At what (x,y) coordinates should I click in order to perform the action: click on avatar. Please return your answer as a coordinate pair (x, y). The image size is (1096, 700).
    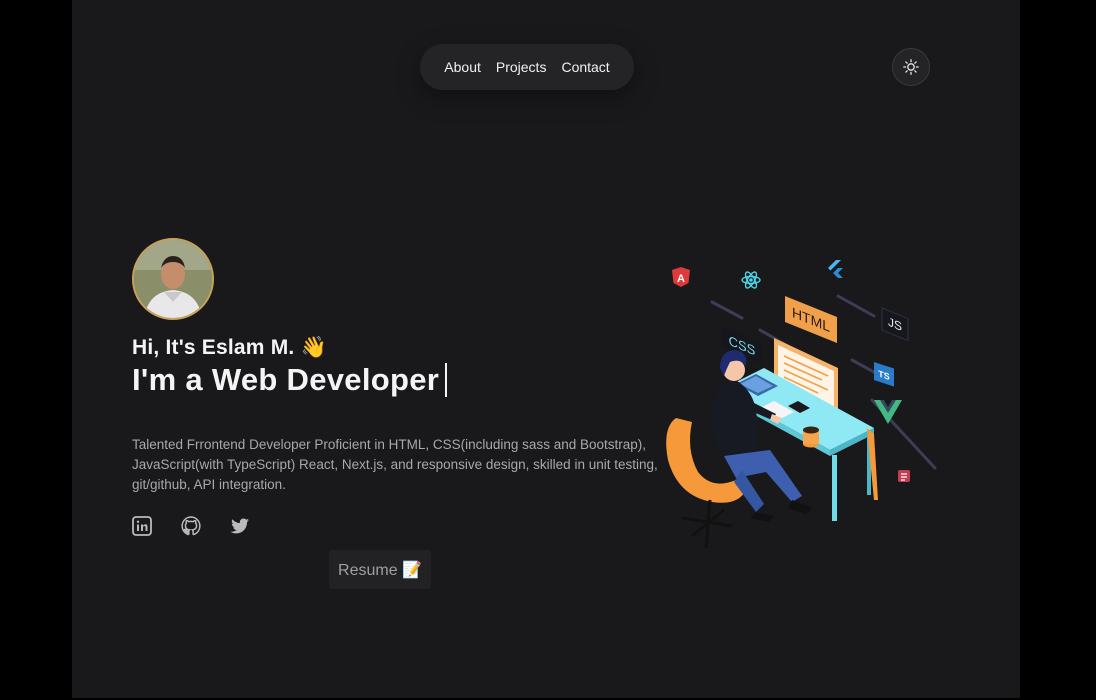
    Looking at the image, I should click on (173, 279).